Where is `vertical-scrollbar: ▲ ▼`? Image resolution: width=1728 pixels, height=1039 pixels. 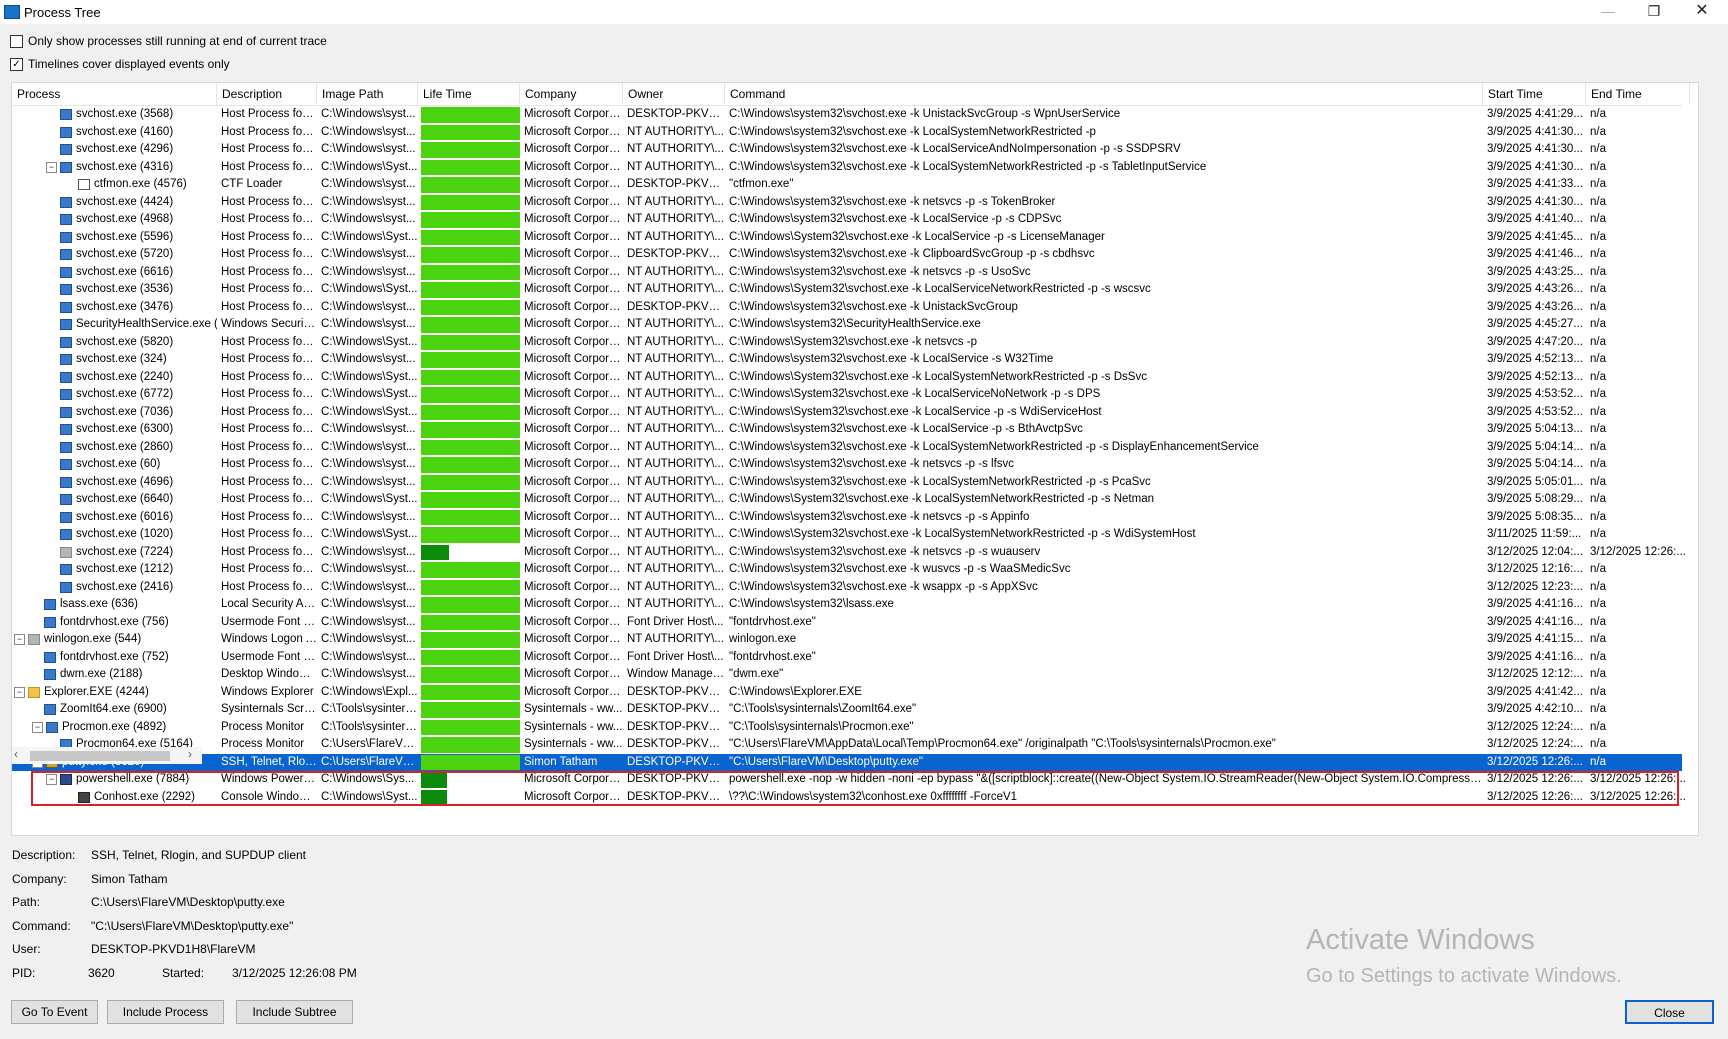 vertical-scrollbar: ▲ ▼ is located at coordinates (1698, 459).